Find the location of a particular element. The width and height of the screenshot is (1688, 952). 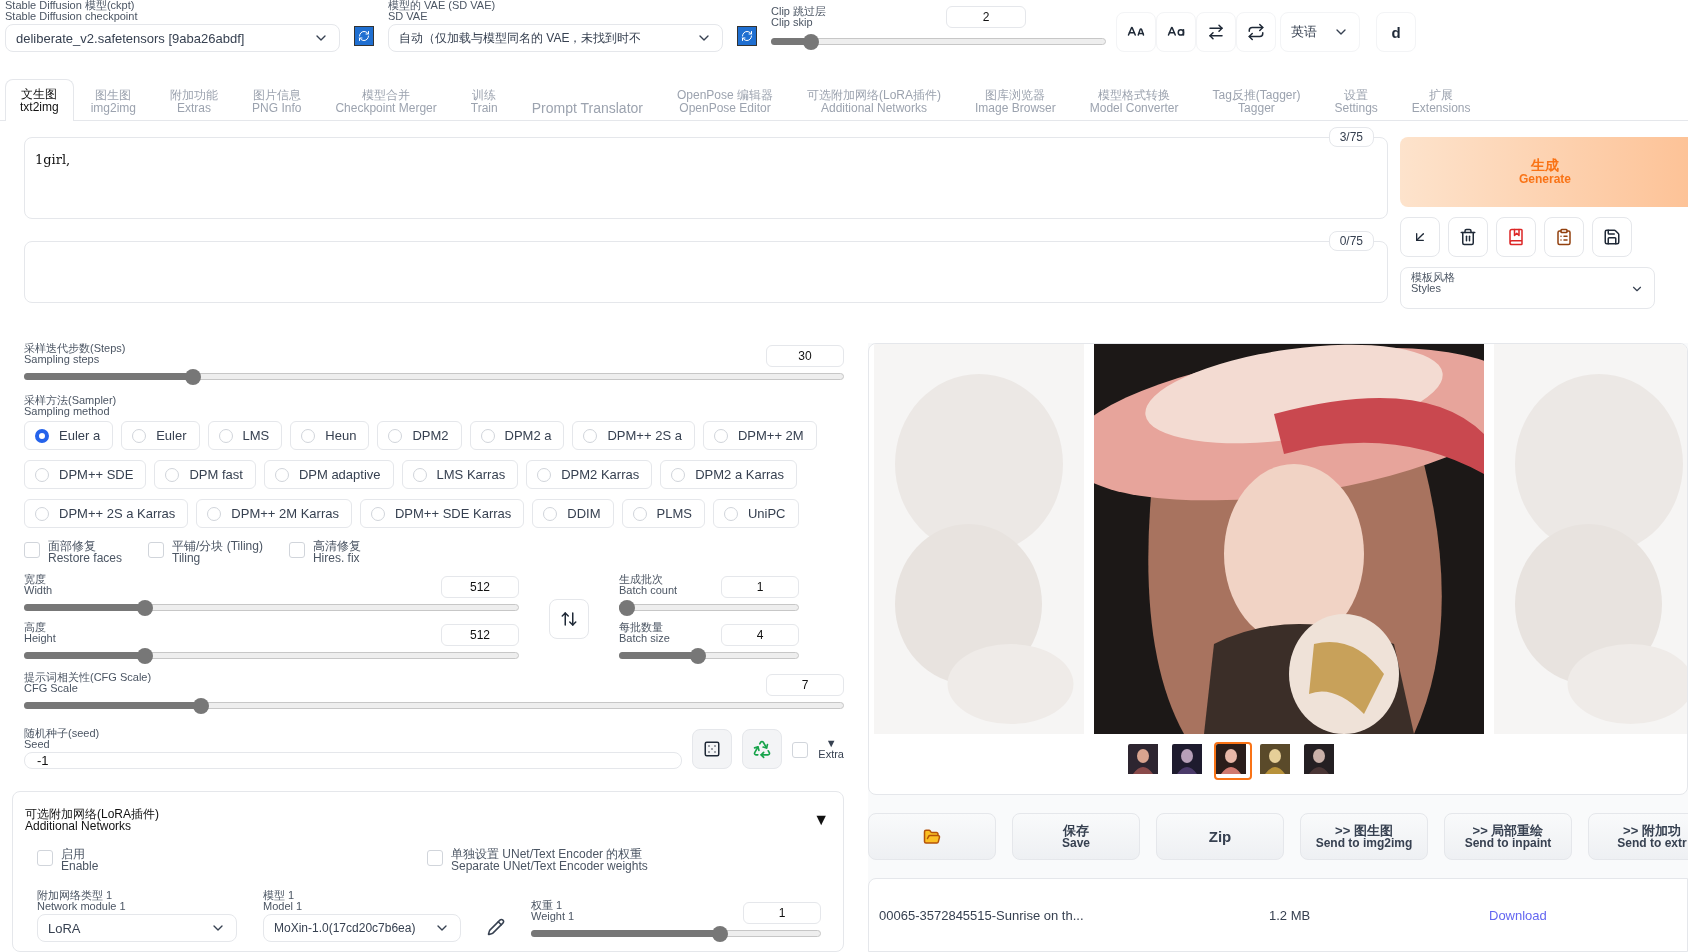

download-link: Download is located at coordinates (1518, 915).